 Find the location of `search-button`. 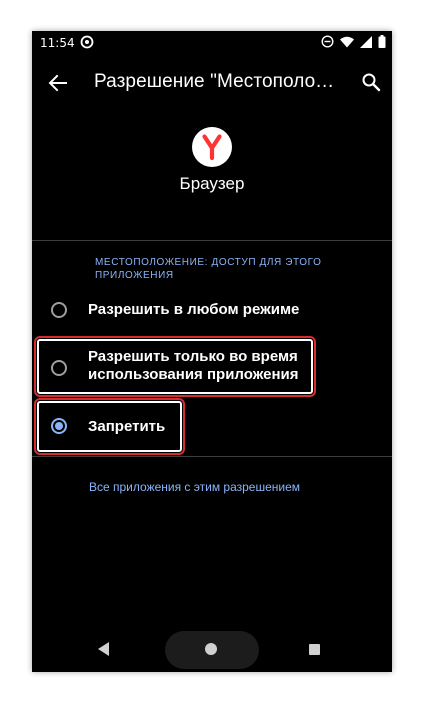

search-button is located at coordinates (372, 83).